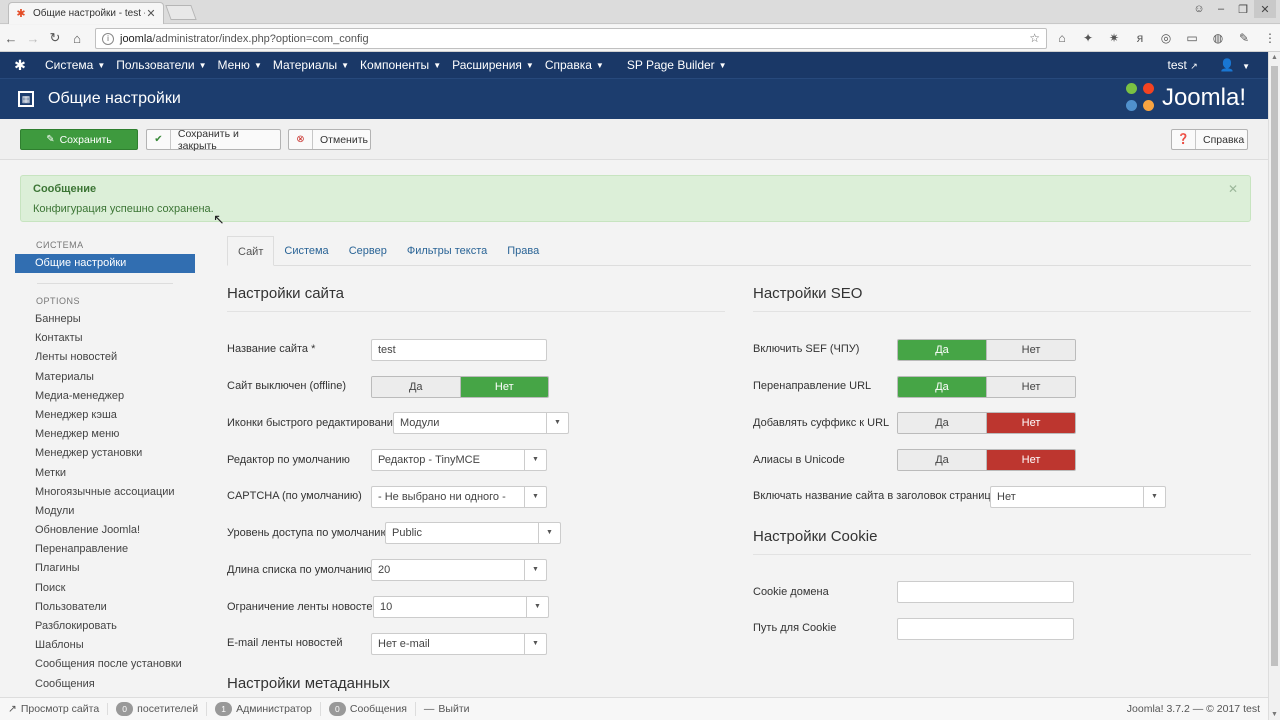 The height and width of the screenshot is (720, 1280). Describe the element at coordinates (105, 338) in the screenshot. I see `sidebar-item: Контакты` at that location.